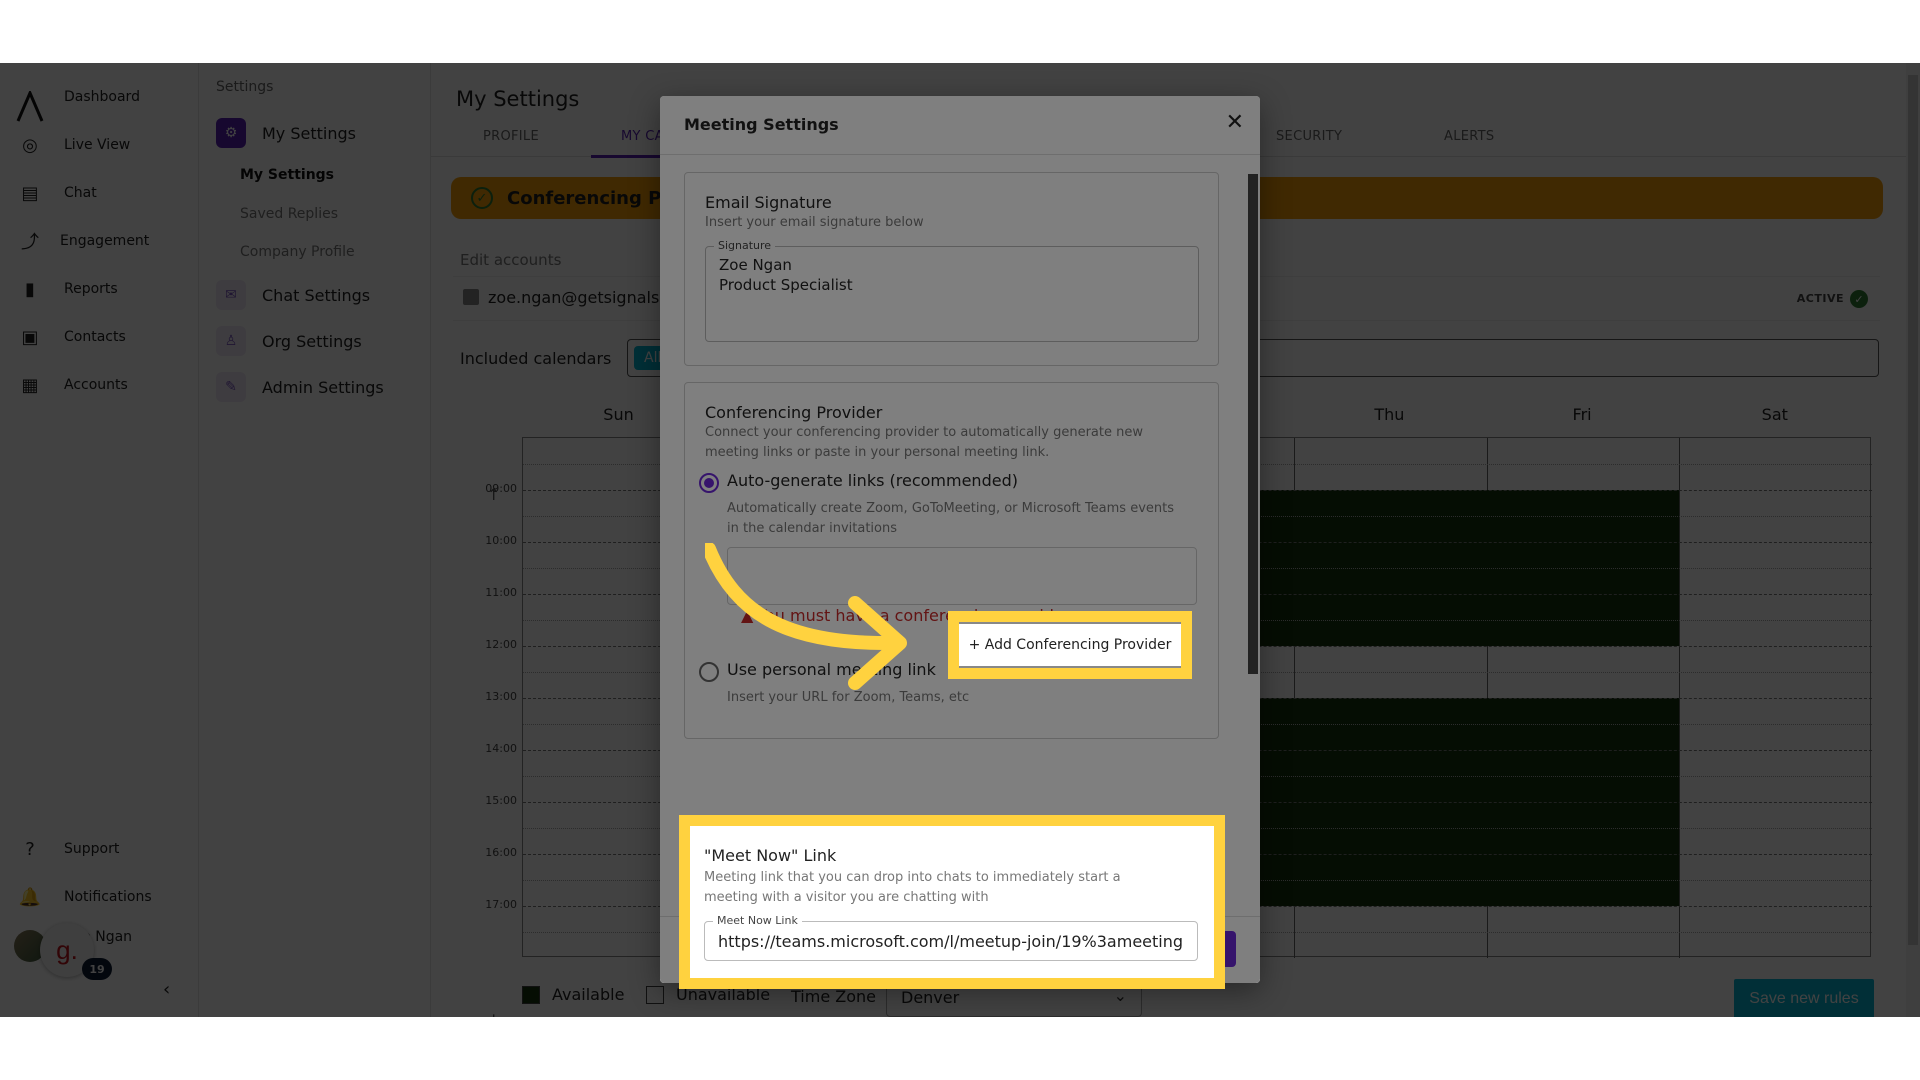  Describe the element at coordinates (757, 920) in the screenshot. I see `field-label: Meet Now Link` at that location.